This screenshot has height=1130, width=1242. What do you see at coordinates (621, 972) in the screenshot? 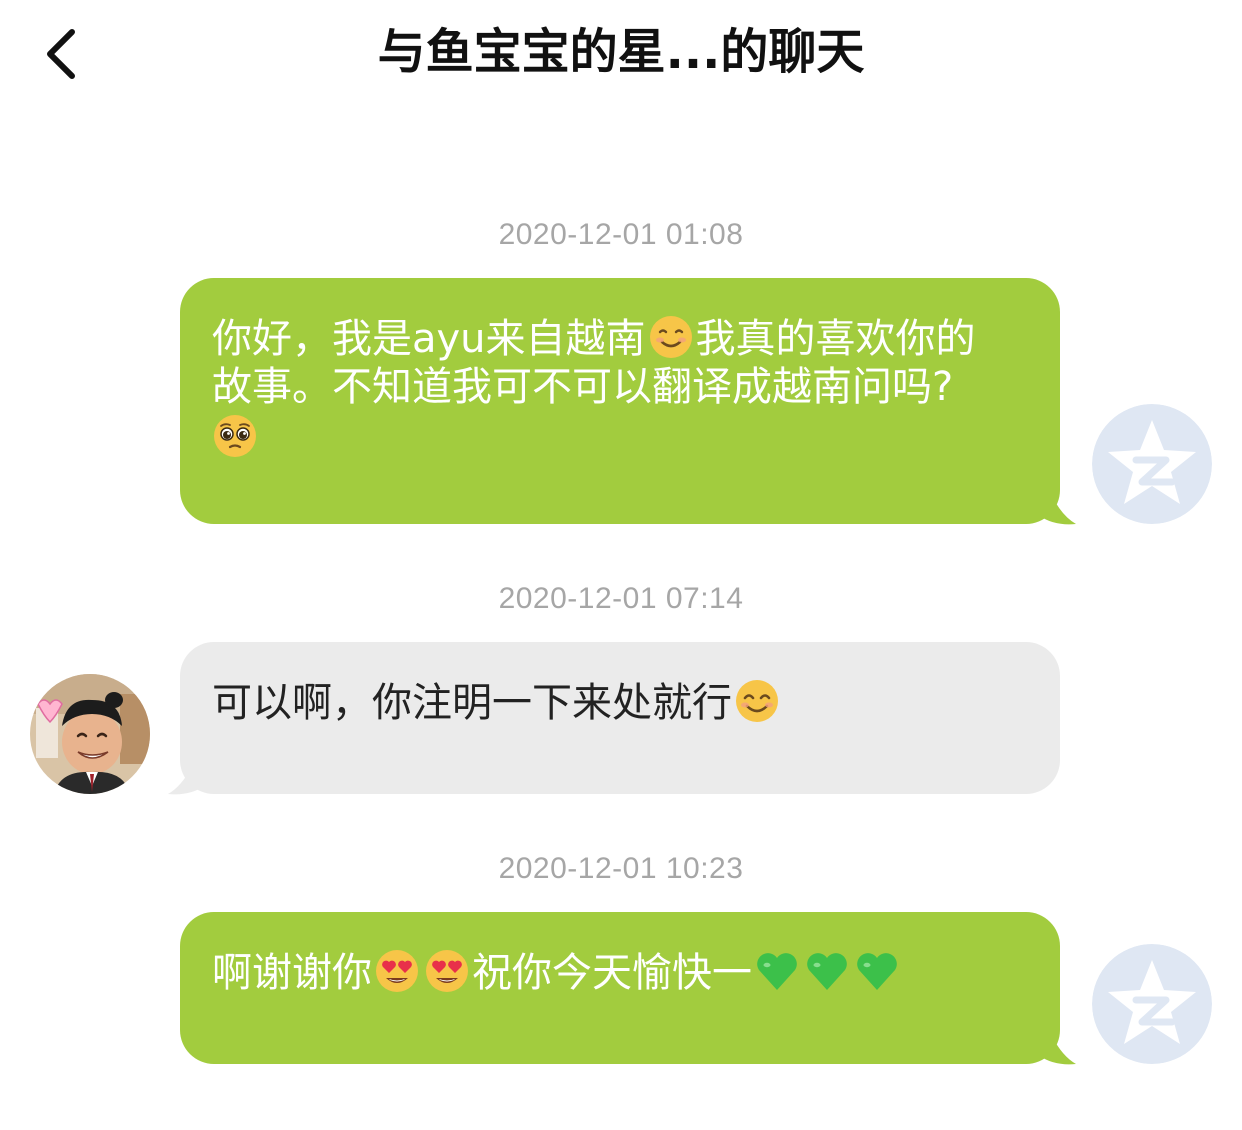
I see `message-text: 啊谢谢你 祝你今天愉快一` at bounding box center [621, 972].